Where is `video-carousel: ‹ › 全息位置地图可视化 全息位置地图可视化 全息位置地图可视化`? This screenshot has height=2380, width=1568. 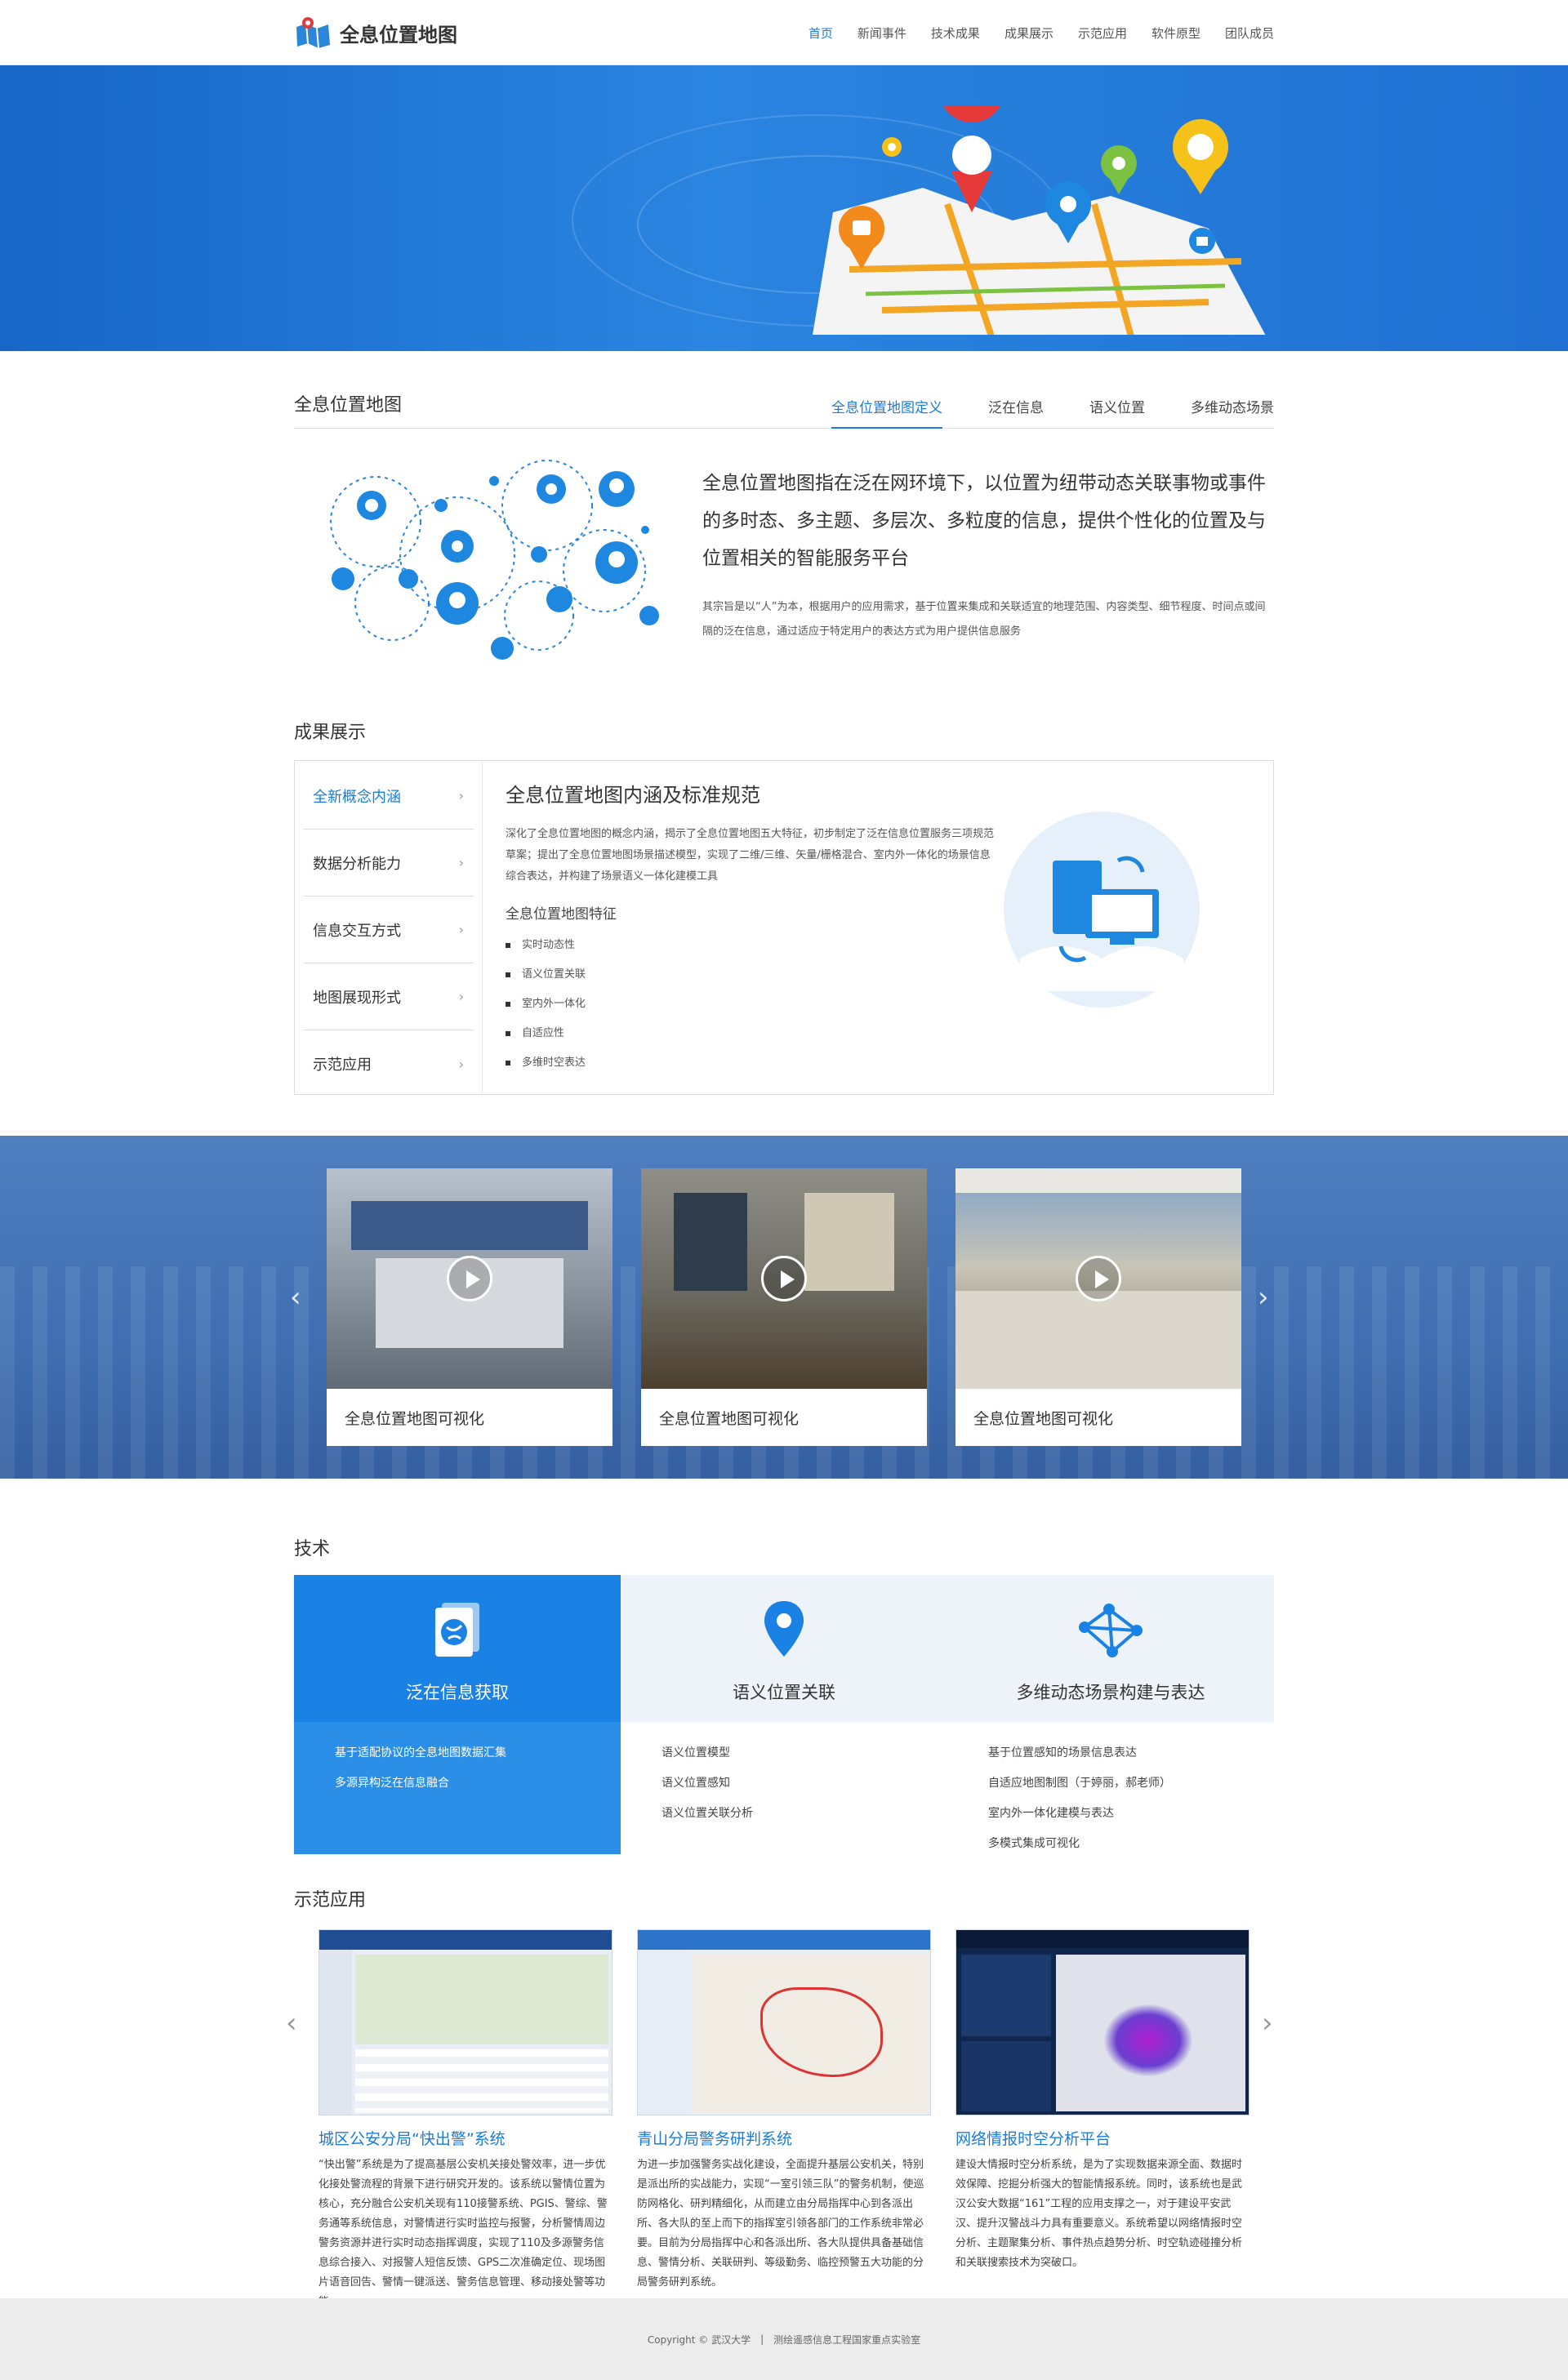
video-carousel: ‹ › 全息位置地图可视化 全息位置地图可视化 全息位置地图可视化 is located at coordinates (784, 1308).